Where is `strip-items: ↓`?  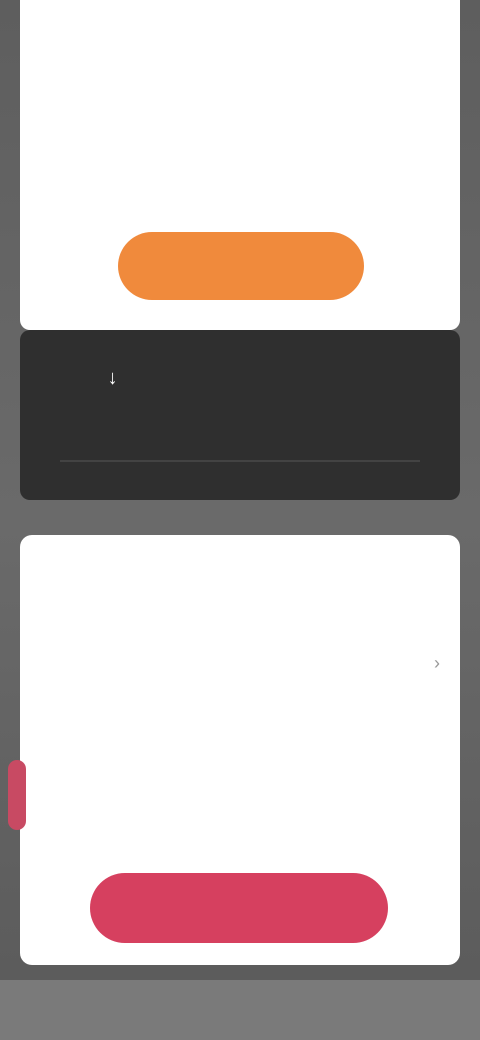
strip-items: ↓ is located at coordinates (240, 378).